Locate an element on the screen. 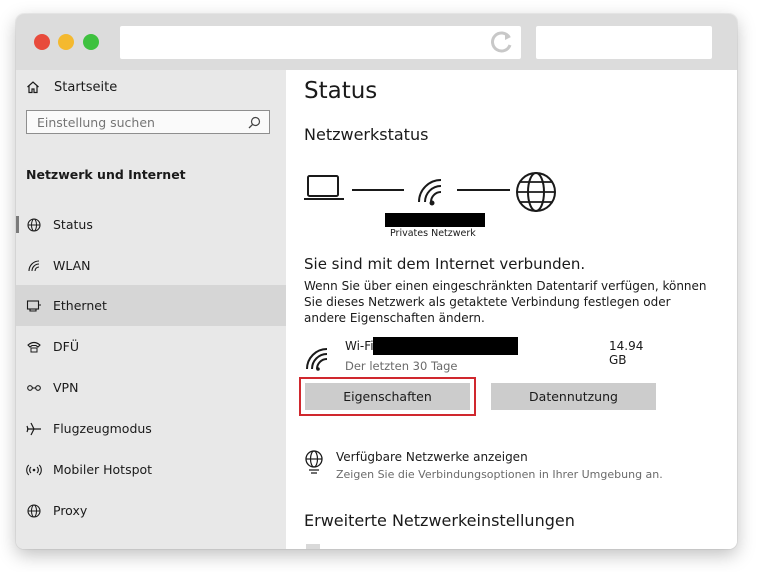 Image resolution: width=762 pixels, height=572 pixels. sidebar-item-label: Flugzeugmodus is located at coordinates (102, 428).